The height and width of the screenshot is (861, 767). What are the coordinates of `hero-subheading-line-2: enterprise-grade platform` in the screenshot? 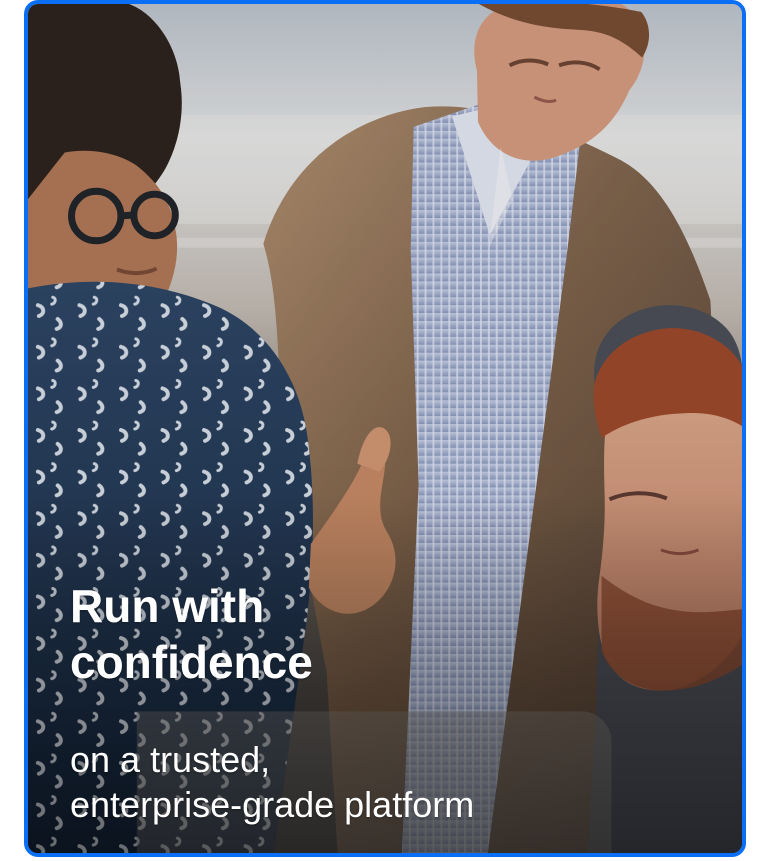 It's located at (272, 804).